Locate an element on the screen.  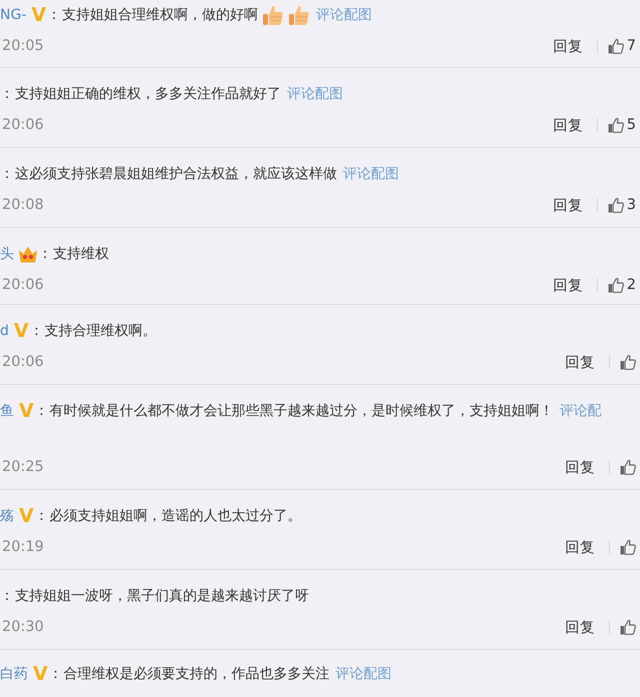
like-button: 3 is located at coordinates (622, 205).